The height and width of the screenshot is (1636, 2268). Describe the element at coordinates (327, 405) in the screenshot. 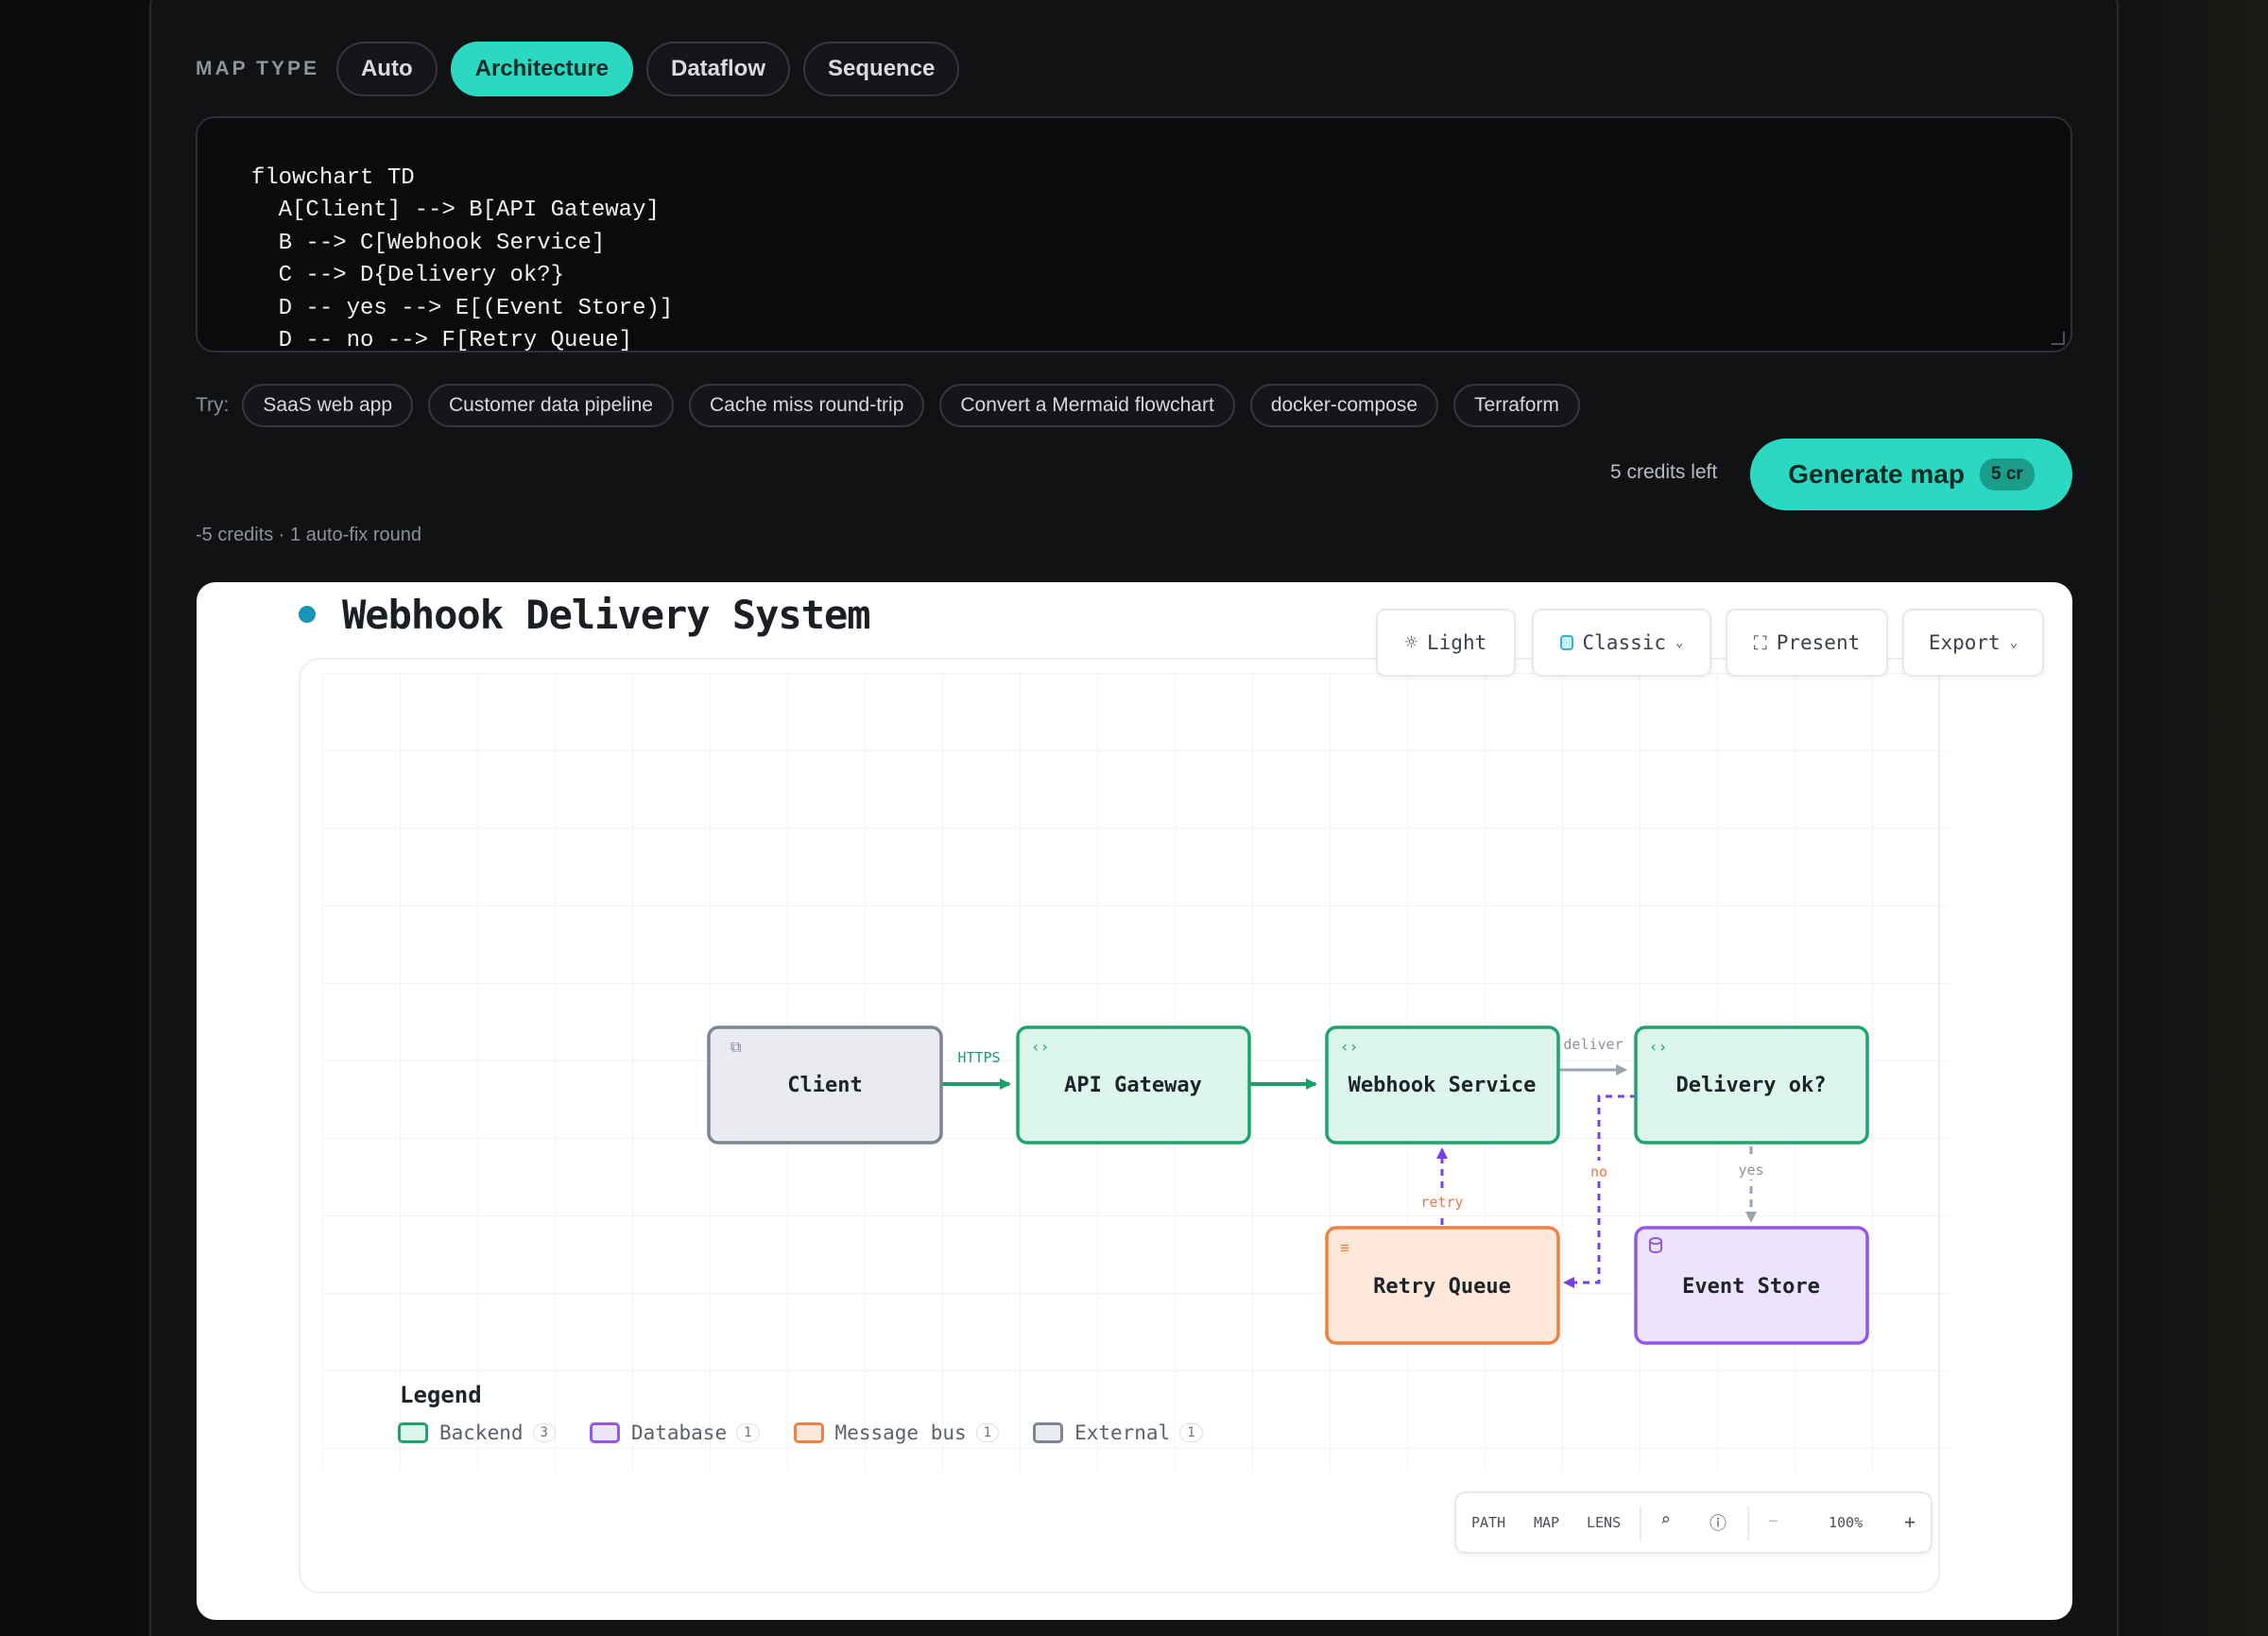

I see `example-chip-saas: SaaS web app` at that location.